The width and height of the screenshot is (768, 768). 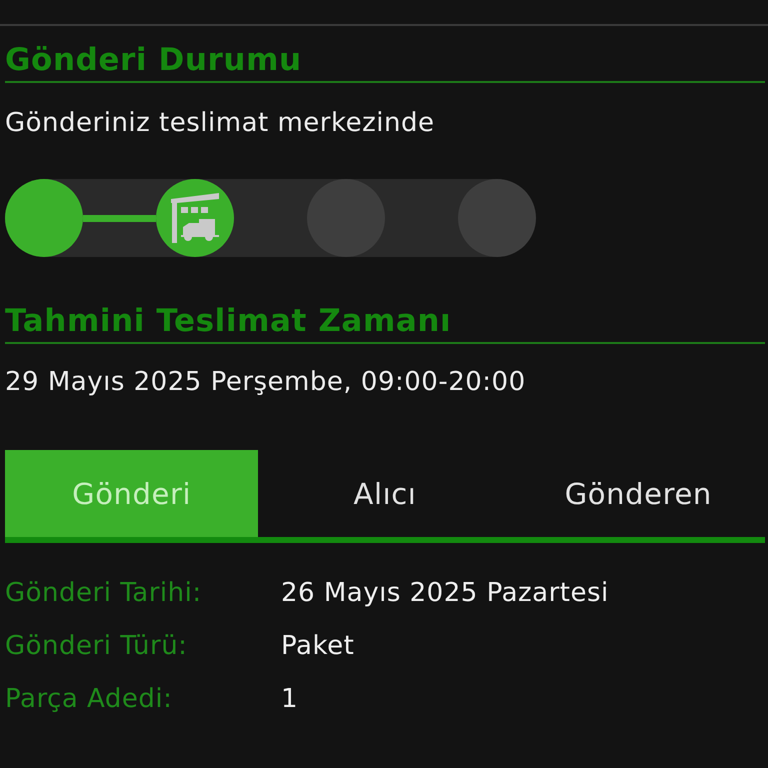 I want to click on detail-label: Gönderi Türü:, so click(x=96, y=646).